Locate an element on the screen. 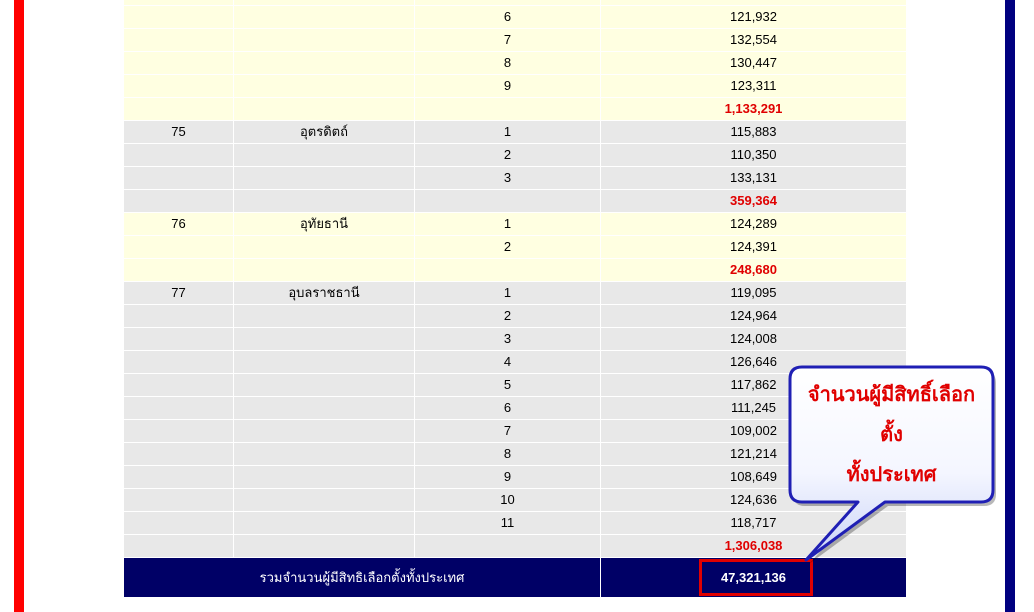 The height and width of the screenshot is (612, 1034). voter-count-cell: 119,095 is located at coordinates (753, 293).